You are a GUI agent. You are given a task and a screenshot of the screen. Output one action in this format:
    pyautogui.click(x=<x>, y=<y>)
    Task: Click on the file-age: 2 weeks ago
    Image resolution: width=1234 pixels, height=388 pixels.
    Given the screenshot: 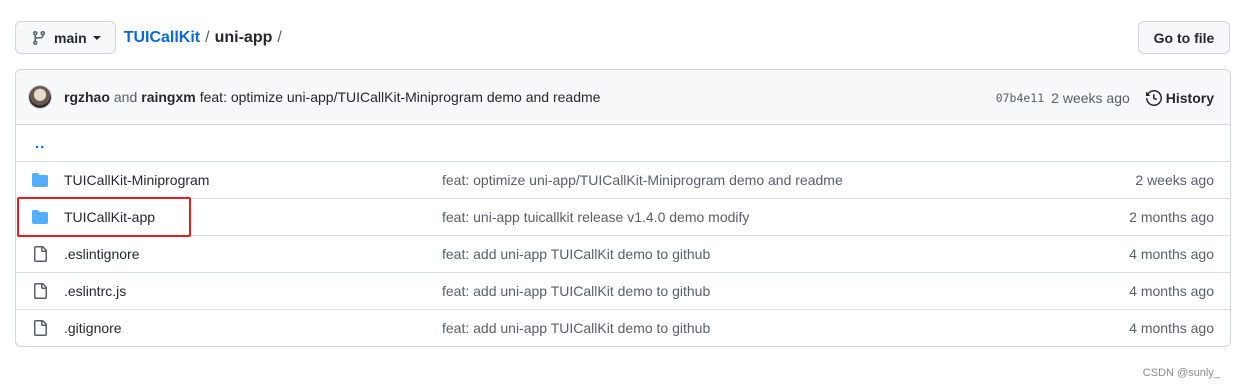 What is the action you would take?
    pyautogui.click(x=1174, y=180)
    